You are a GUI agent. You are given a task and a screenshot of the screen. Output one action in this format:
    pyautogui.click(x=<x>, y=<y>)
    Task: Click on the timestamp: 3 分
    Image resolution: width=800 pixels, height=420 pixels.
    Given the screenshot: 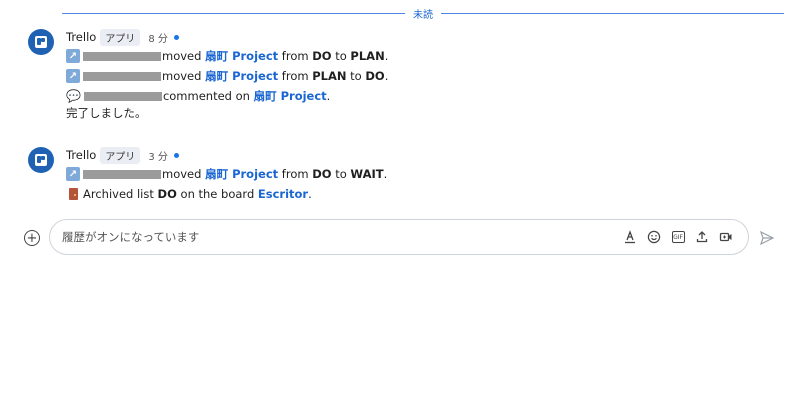 What is the action you would take?
    pyautogui.click(x=158, y=155)
    